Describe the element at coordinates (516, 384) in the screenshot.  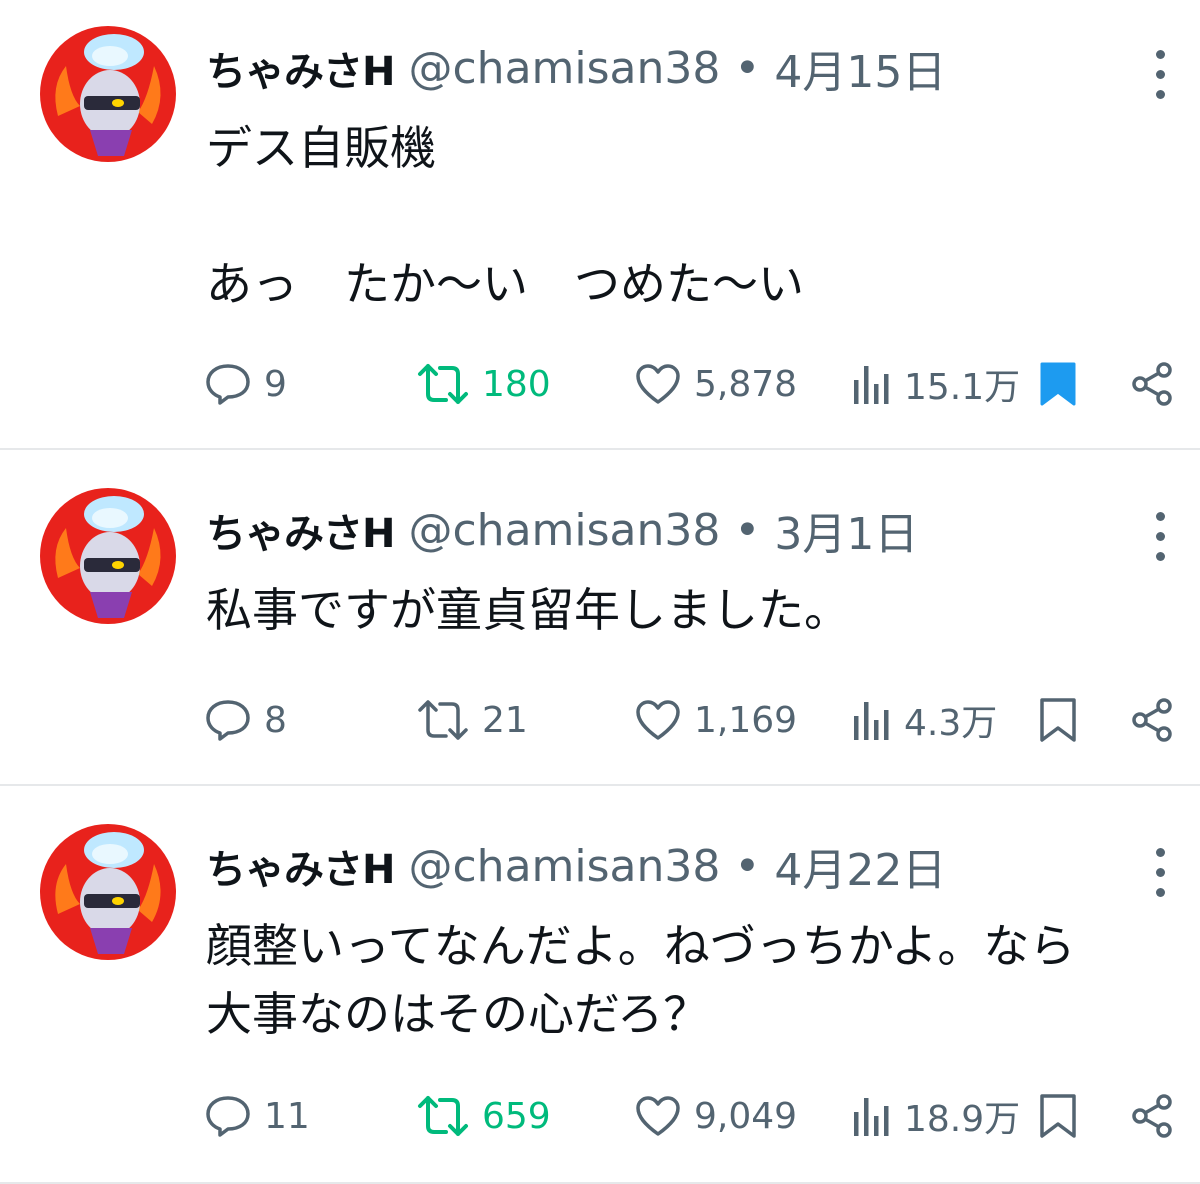
I see `retweet-count: 180` at that location.